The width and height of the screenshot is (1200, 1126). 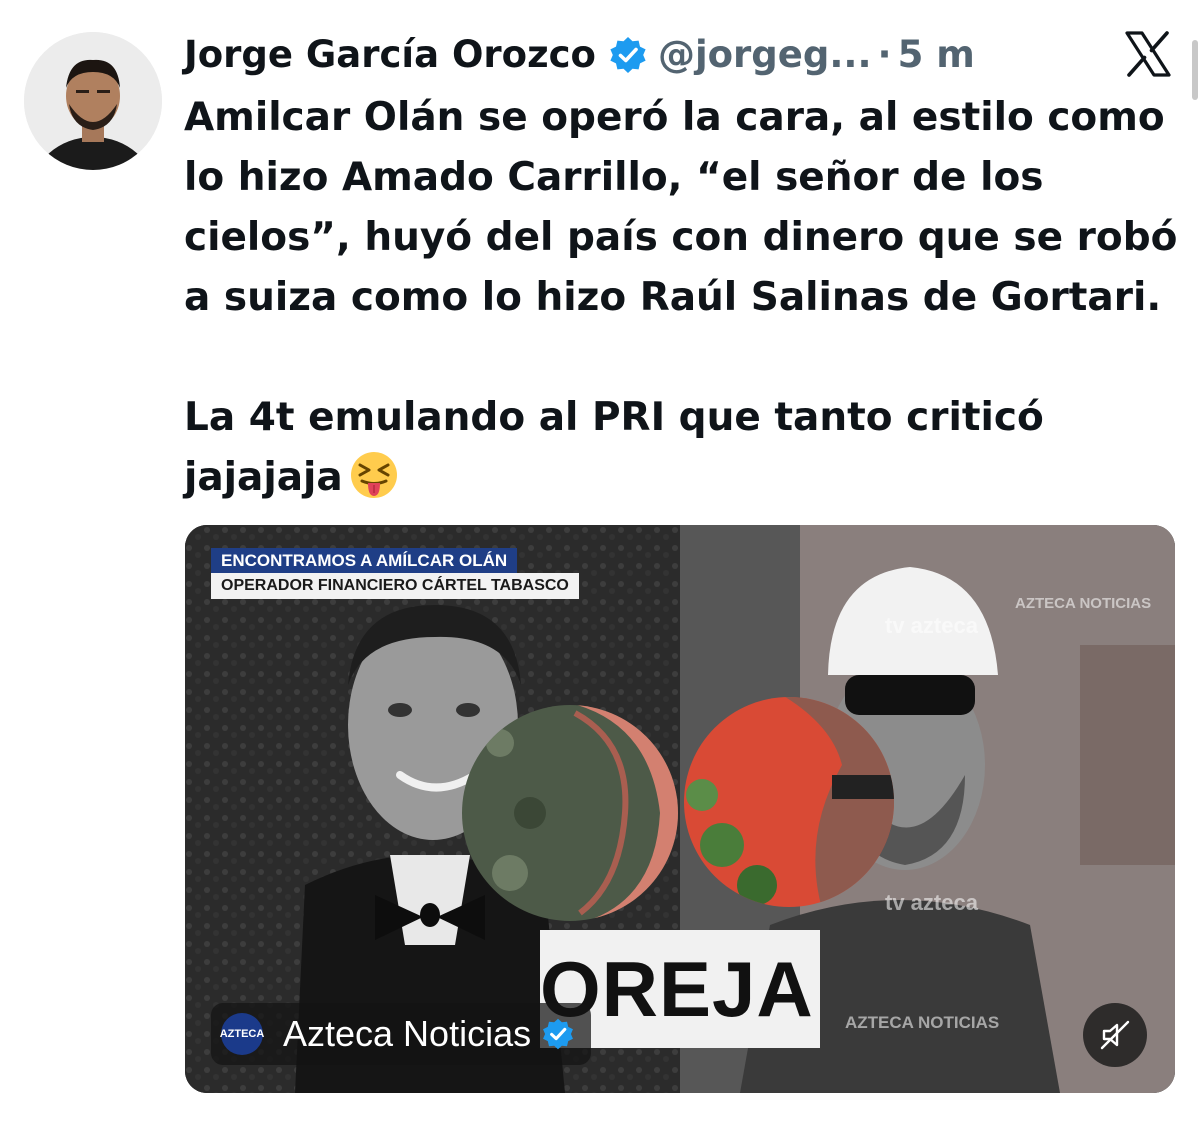 What do you see at coordinates (922, 1022) in the screenshot?
I see `watermark-brand-lower: AZTECA NOTICIAS` at bounding box center [922, 1022].